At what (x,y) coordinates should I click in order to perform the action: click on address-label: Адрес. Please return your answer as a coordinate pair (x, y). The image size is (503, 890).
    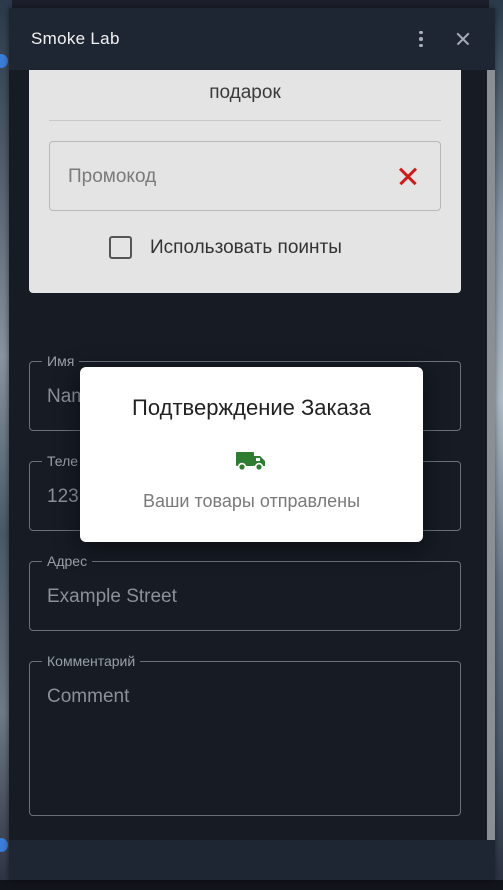
    Looking at the image, I should click on (67, 561).